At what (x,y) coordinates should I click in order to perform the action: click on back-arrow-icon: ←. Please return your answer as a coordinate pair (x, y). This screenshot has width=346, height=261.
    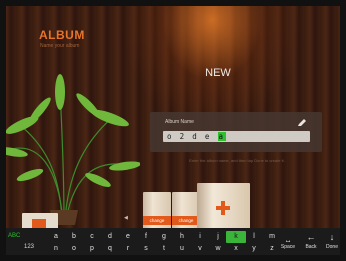
    Looking at the image, I should click on (311, 237).